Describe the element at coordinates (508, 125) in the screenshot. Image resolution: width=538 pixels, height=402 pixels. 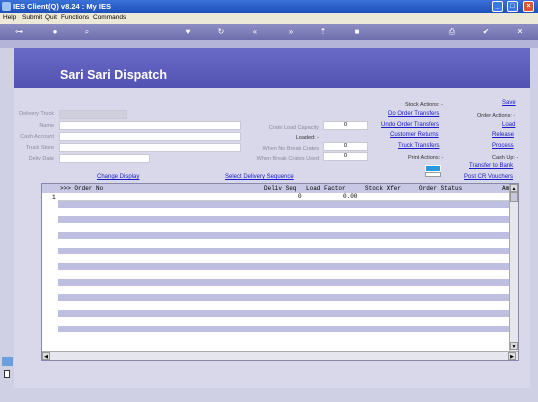
I see `load-link: Load` at that location.